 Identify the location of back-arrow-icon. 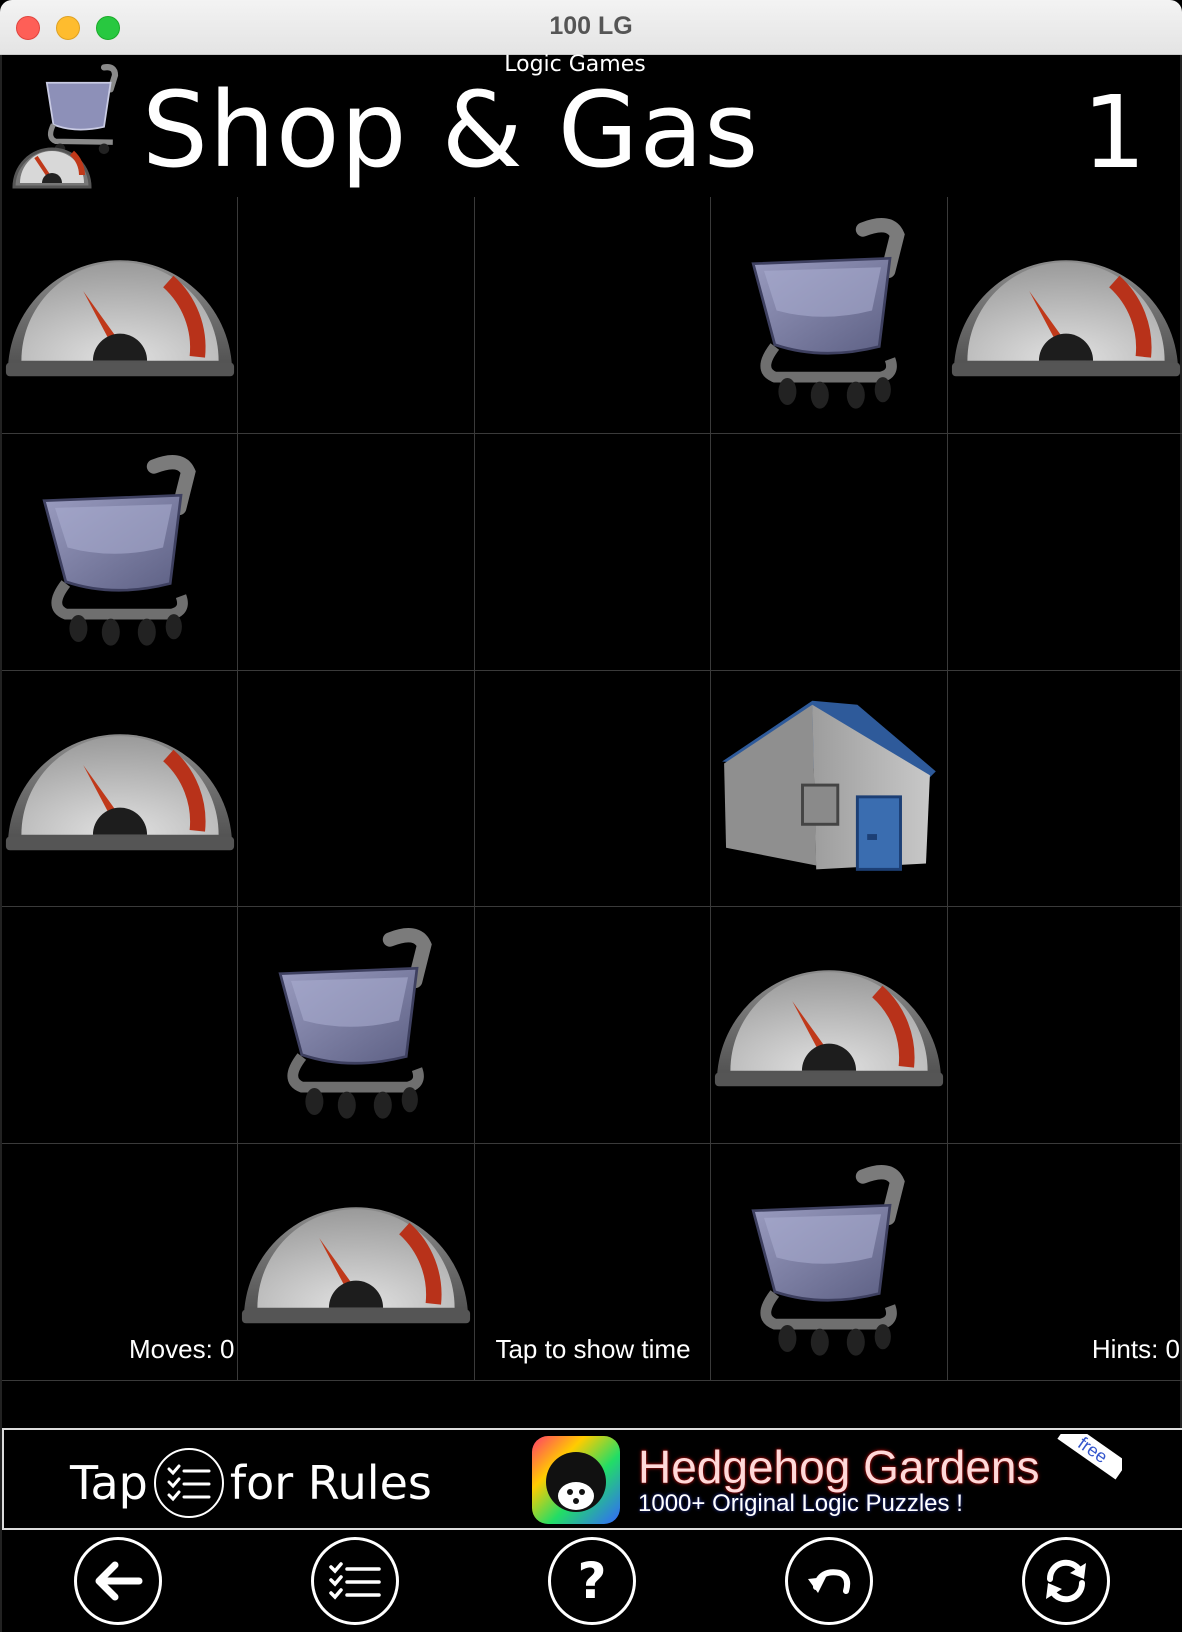
(119, 1581).